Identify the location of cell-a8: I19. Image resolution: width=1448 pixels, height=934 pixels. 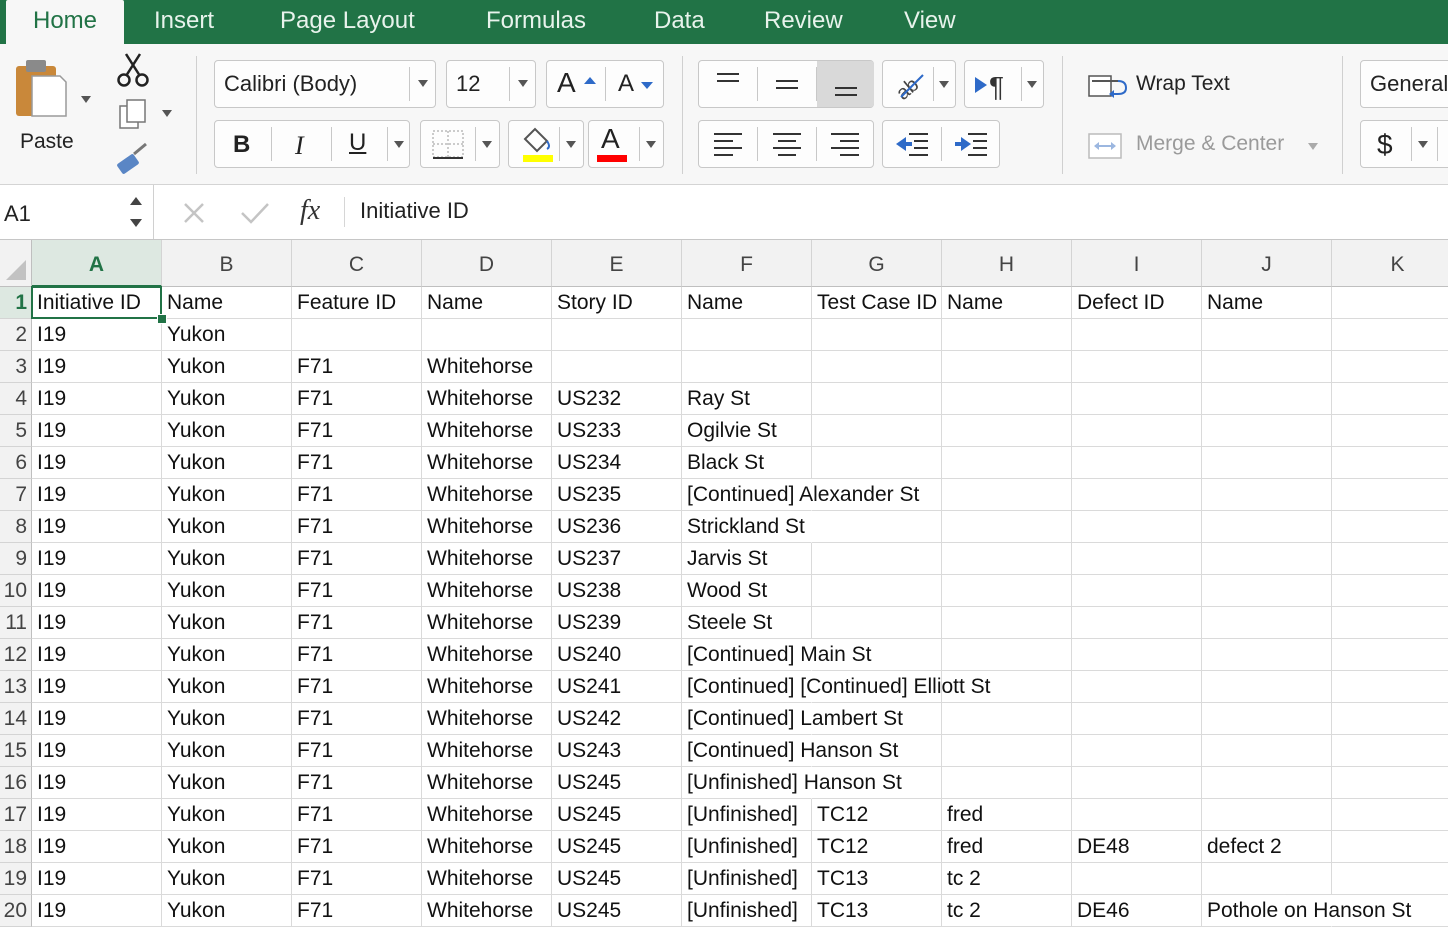
(97, 527).